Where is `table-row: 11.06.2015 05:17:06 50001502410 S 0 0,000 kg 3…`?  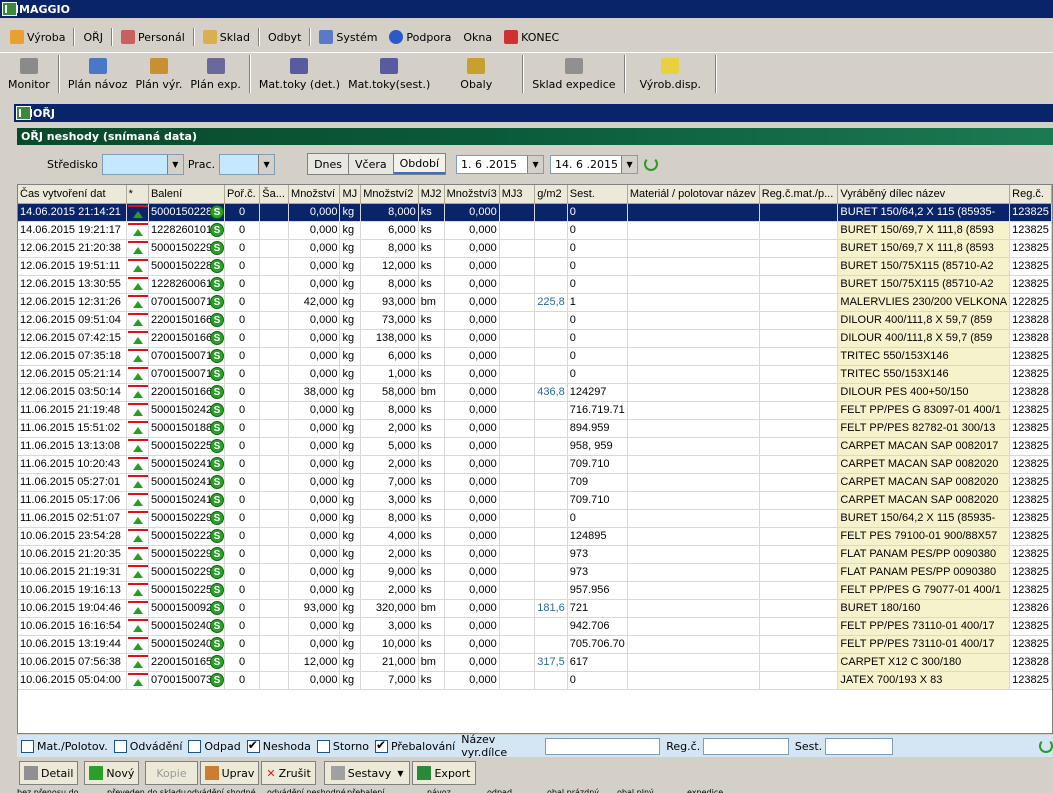 table-row: 11.06.2015 05:17:06 50001502410 S 0 0,000 kg 3… is located at coordinates (535, 500).